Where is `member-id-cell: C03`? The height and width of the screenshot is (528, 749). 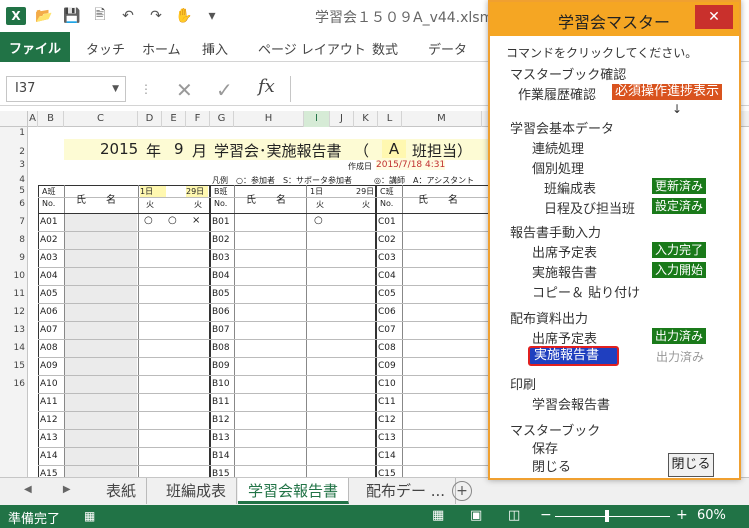 member-id-cell: C03 is located at coordinates (387, 258).